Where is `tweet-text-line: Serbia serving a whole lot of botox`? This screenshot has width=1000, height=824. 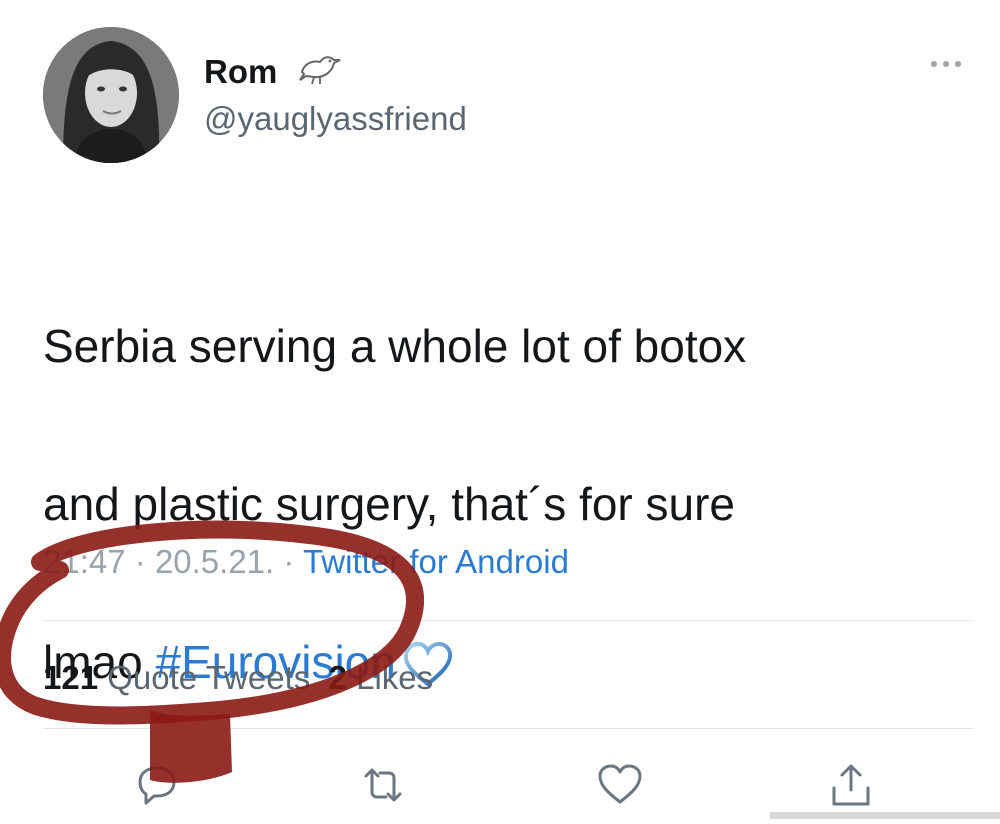 tweet-text-line: Serbia serving a whole lot of botox is located at coordinates (395, 346).